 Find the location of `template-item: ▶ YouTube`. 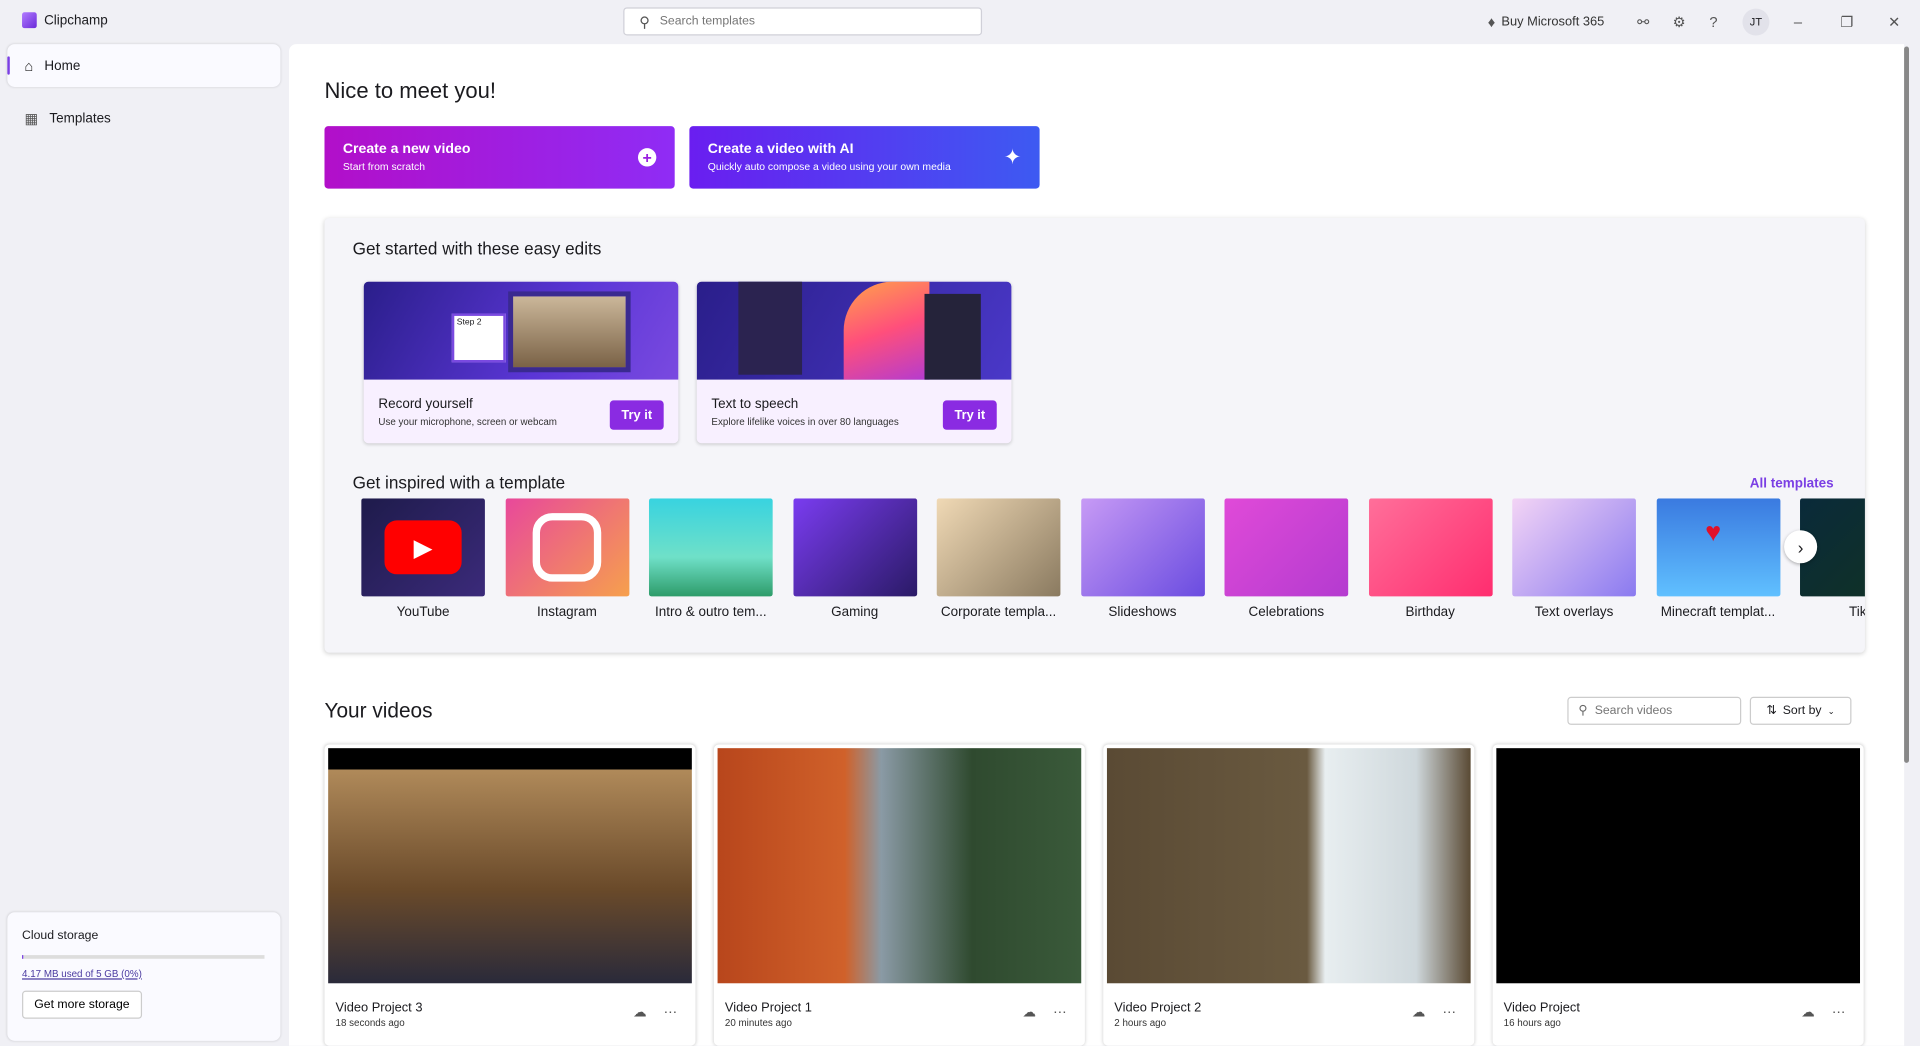

template-item: ▶ YouTube is located at coordinates (423, 559).